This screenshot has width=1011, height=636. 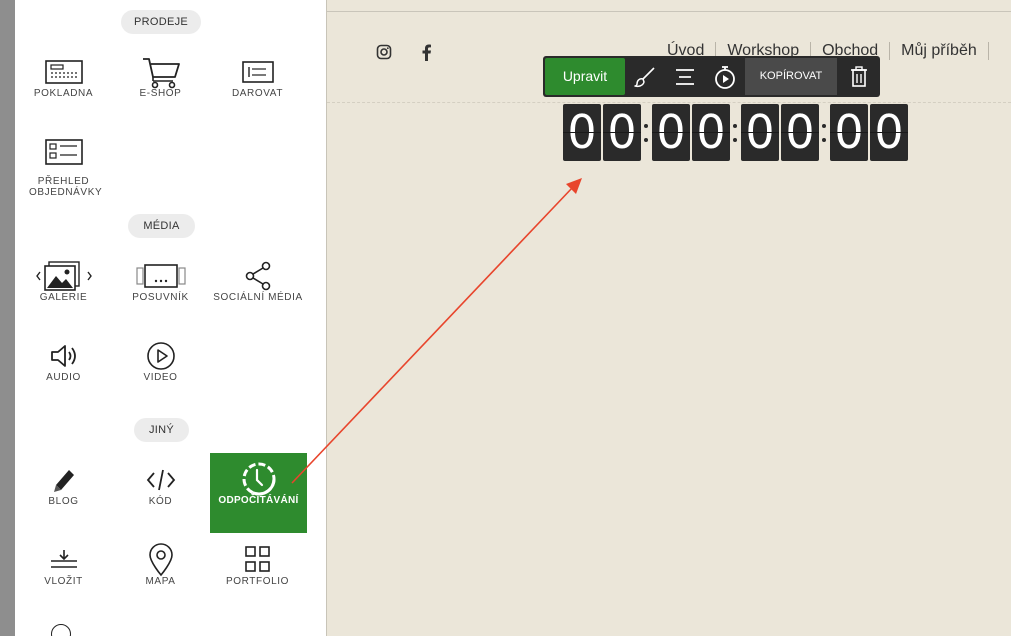 What do you see at coordinates (585, 76) in the screenshot?
I see `edit-button: Upravit` at bounding box center [585, 76].